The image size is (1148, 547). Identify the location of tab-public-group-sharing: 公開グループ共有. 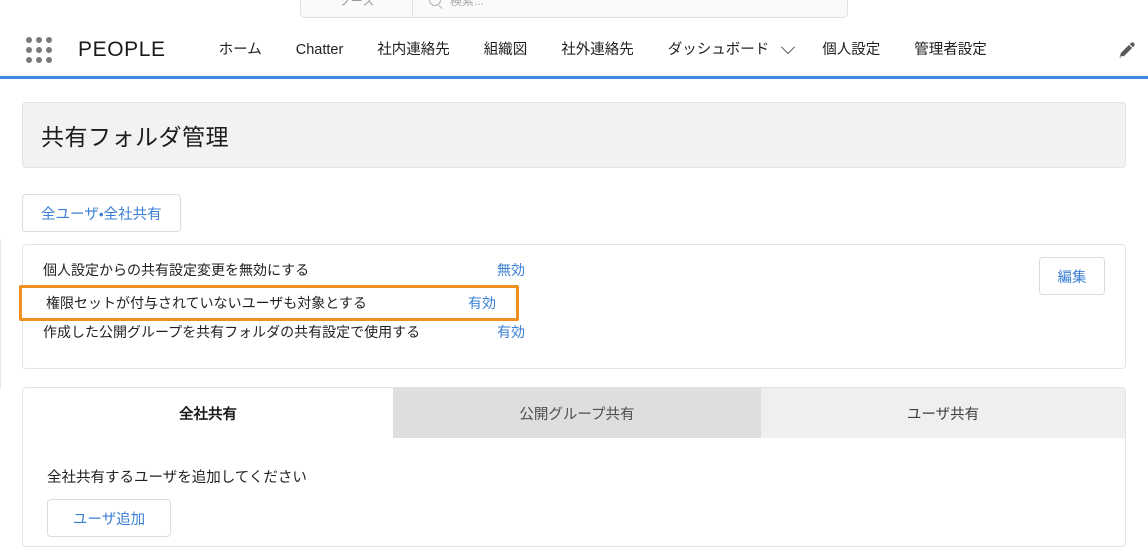
(577, 413).